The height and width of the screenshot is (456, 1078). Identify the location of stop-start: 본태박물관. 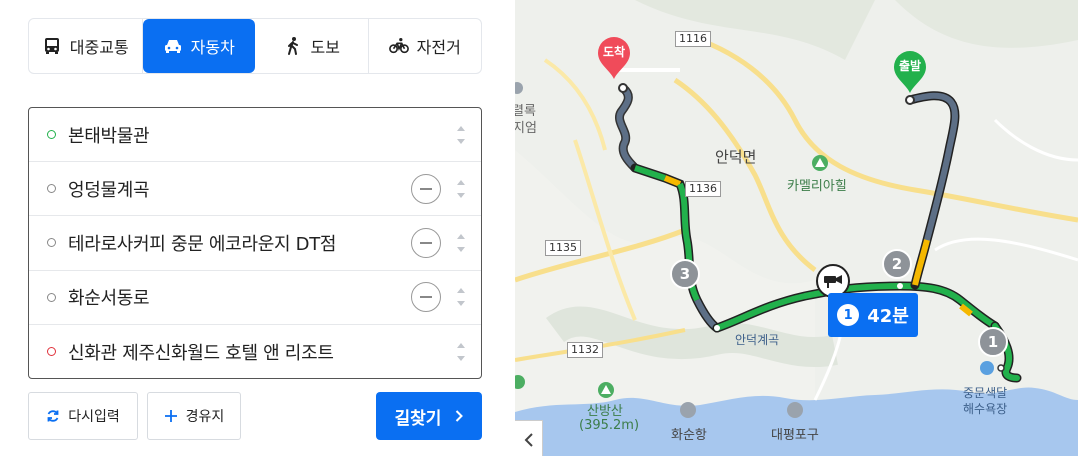
(255, 135).